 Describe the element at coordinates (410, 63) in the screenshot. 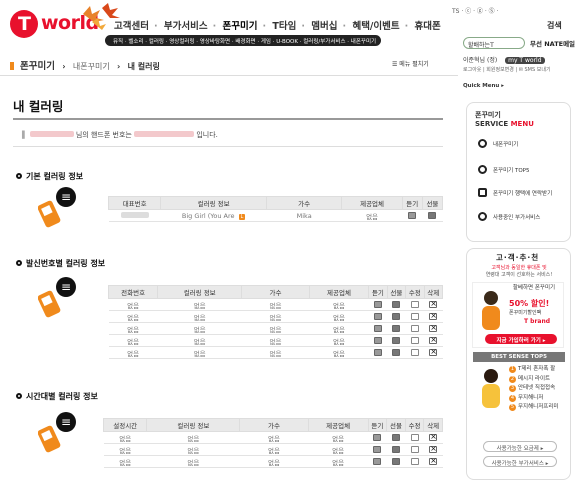

I see `menu-expand-button: ☰ 메뉴 펼치기` at that location.